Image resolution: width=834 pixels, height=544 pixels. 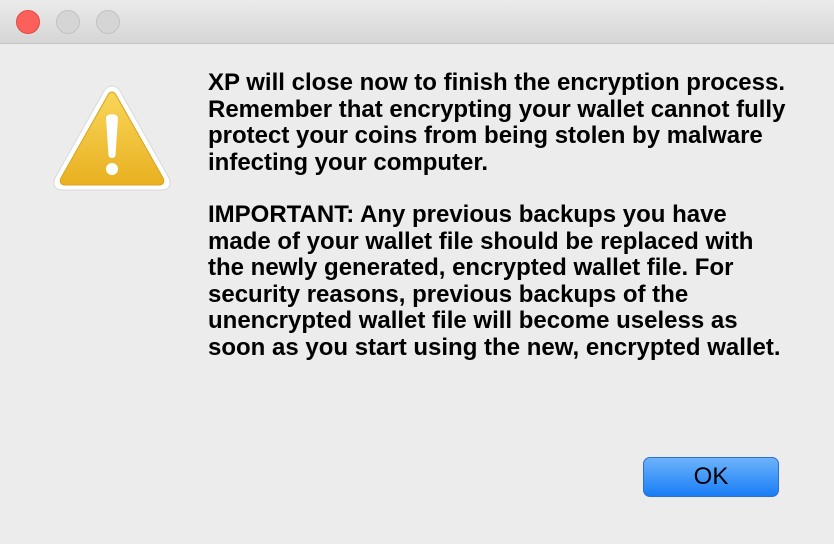 I want to click on title-bar, so click(x=417, y=22).